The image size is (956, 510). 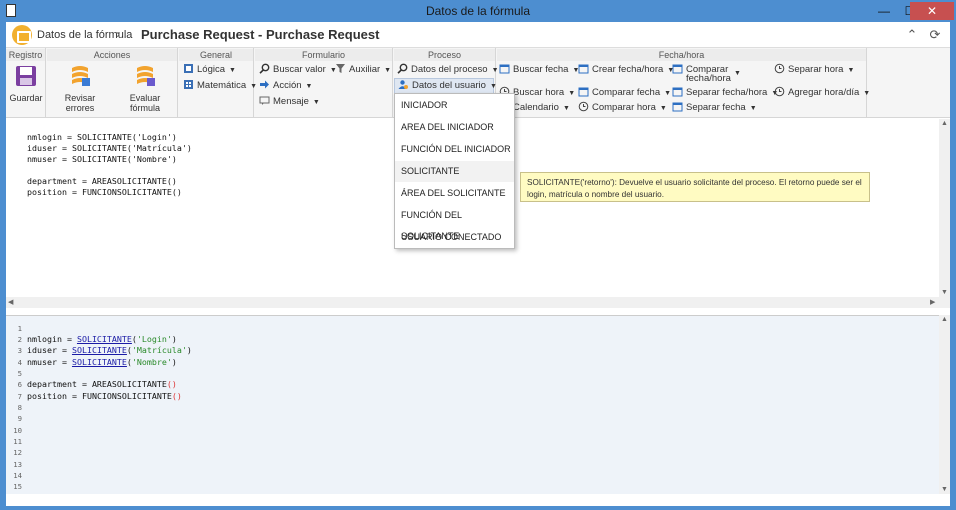 I want to click on code-string: 'Login', so click(x=154, y=339).